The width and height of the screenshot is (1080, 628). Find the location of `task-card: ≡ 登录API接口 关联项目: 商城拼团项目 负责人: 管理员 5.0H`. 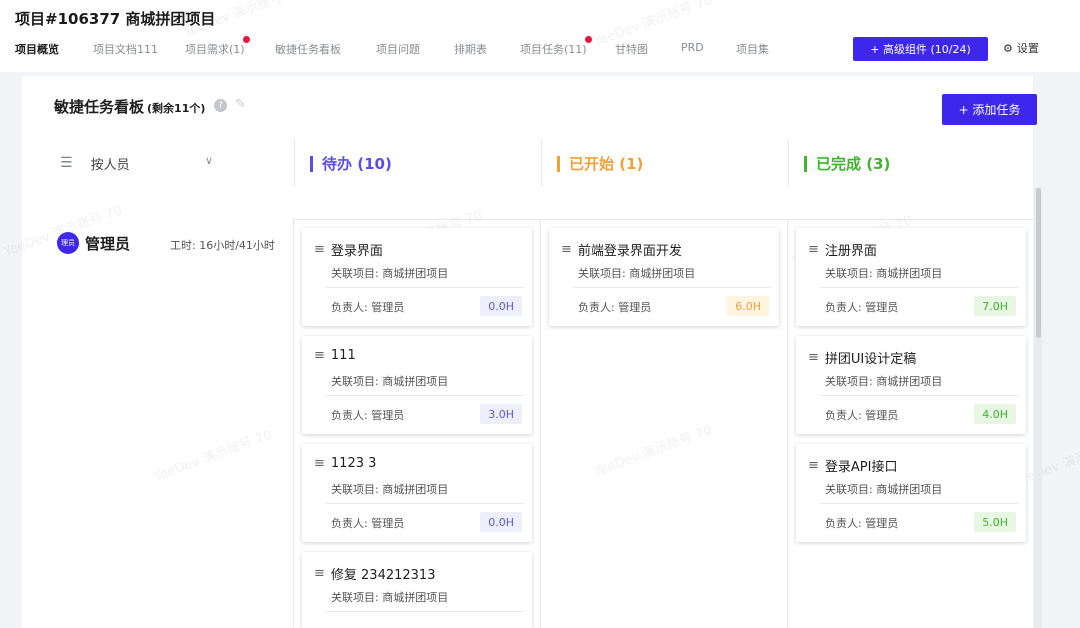

task-card: ≡ 登录API接口 关联项目: 商城拼团项目 负责人: 管理员 5.0H is located at coordinates (911, 493).